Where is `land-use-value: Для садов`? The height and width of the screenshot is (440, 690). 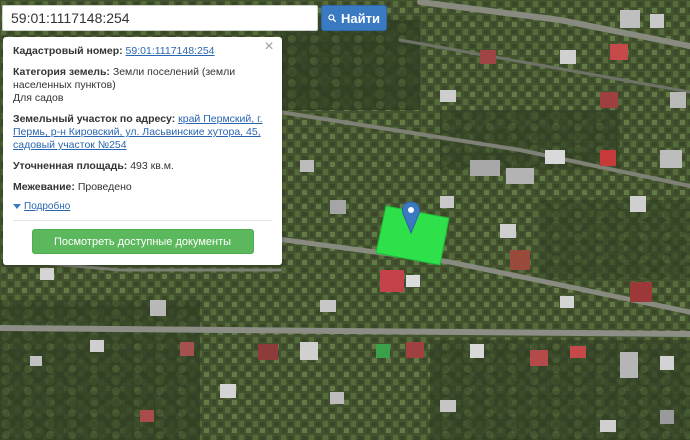
land-use-value: Для садов is located at coordinates (38, 98).